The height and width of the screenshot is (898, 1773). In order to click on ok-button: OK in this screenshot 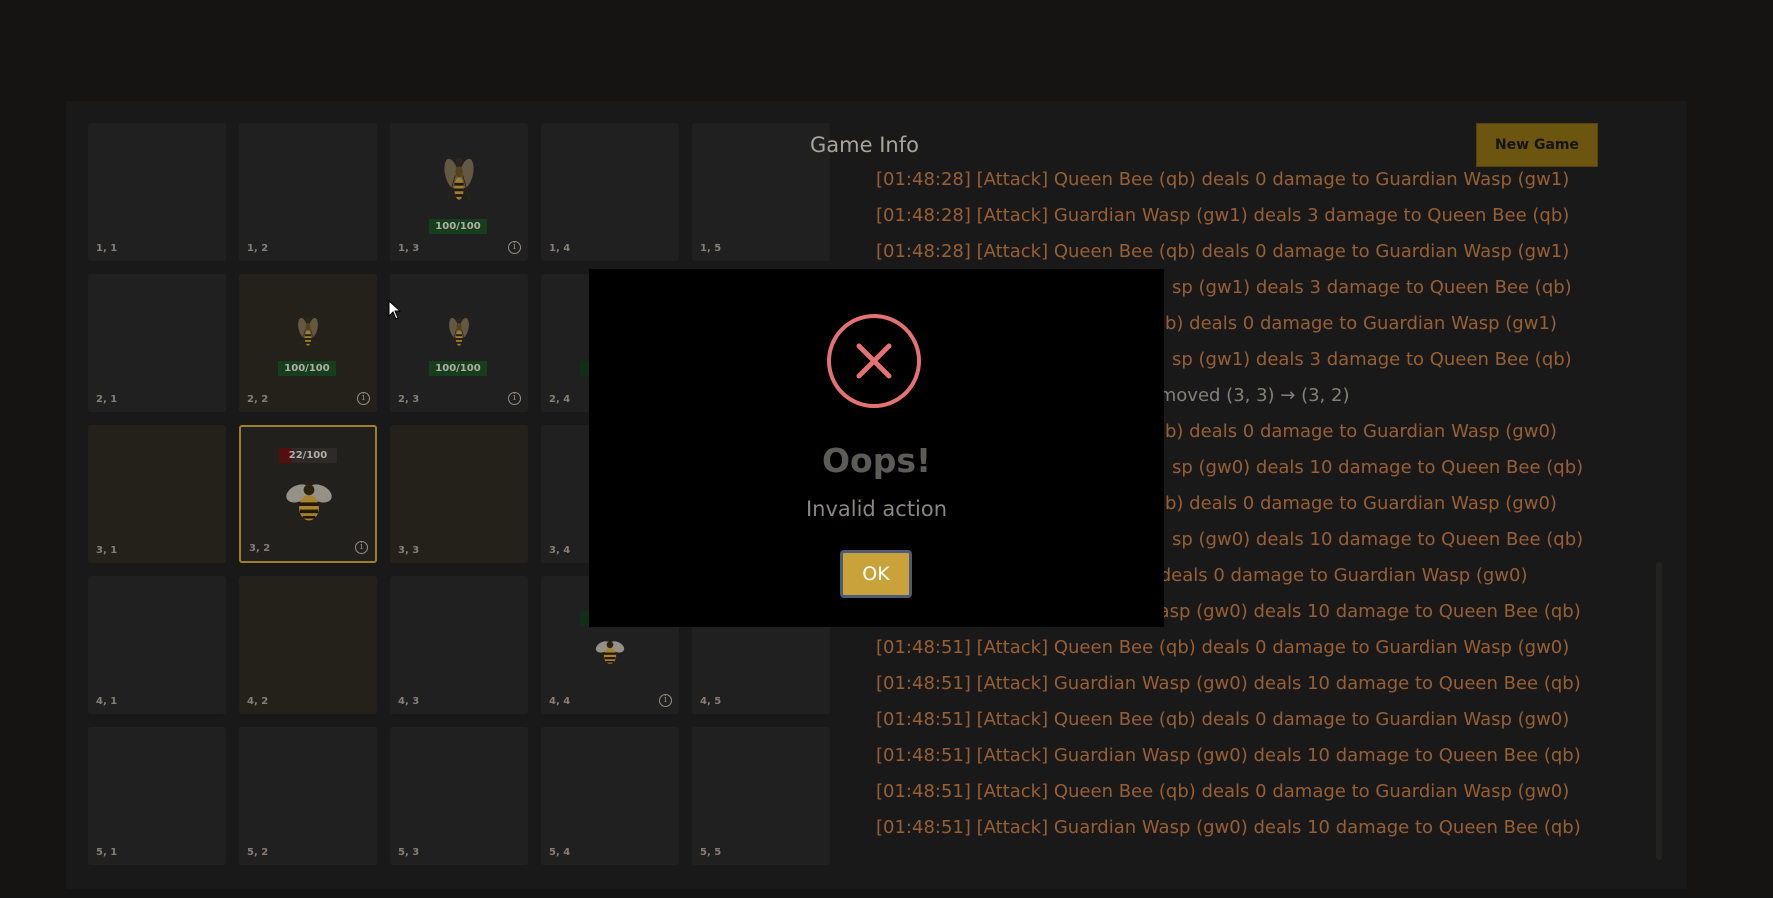, I will do `click(876, 574)`.